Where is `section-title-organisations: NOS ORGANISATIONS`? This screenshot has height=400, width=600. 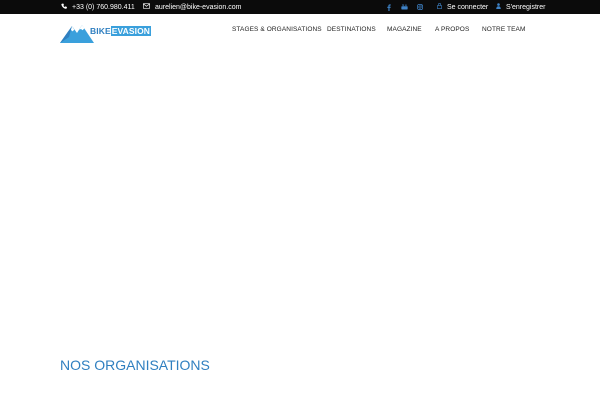
section-title-organisations: NOS ORGANISATIONS is located at coordinates (135, 365).